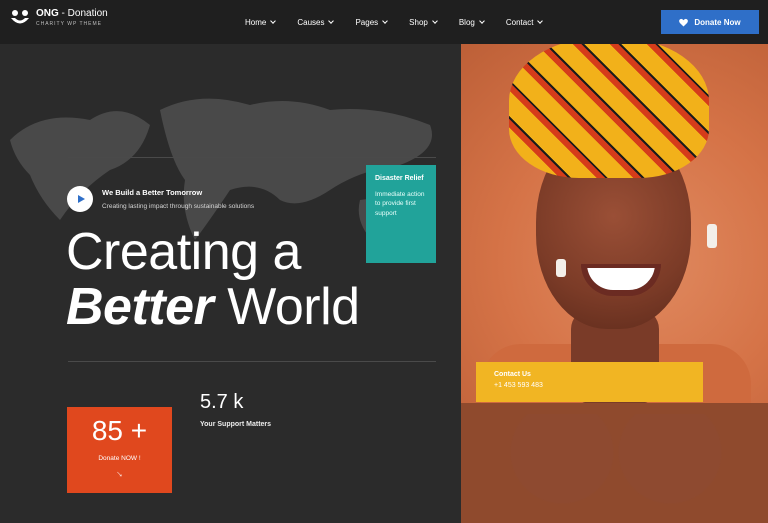  What do you see at coordinates (609, 111) in the screenshot?
I see `photo-headwrap` at bounding box center [609, 111].